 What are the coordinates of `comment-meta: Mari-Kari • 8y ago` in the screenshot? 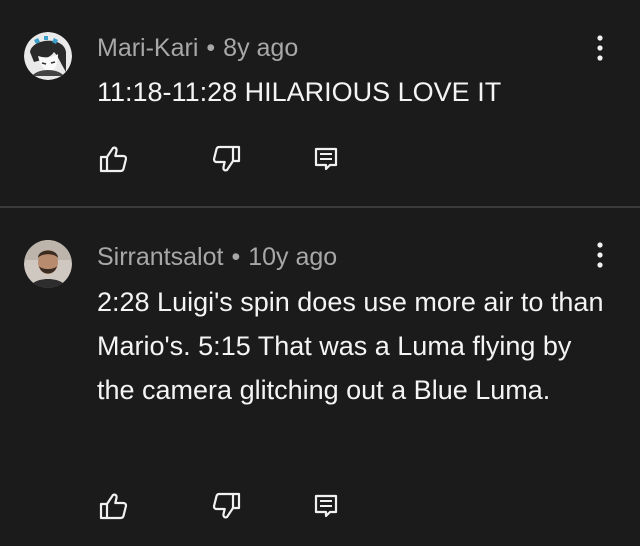 It's located at (197, 48).